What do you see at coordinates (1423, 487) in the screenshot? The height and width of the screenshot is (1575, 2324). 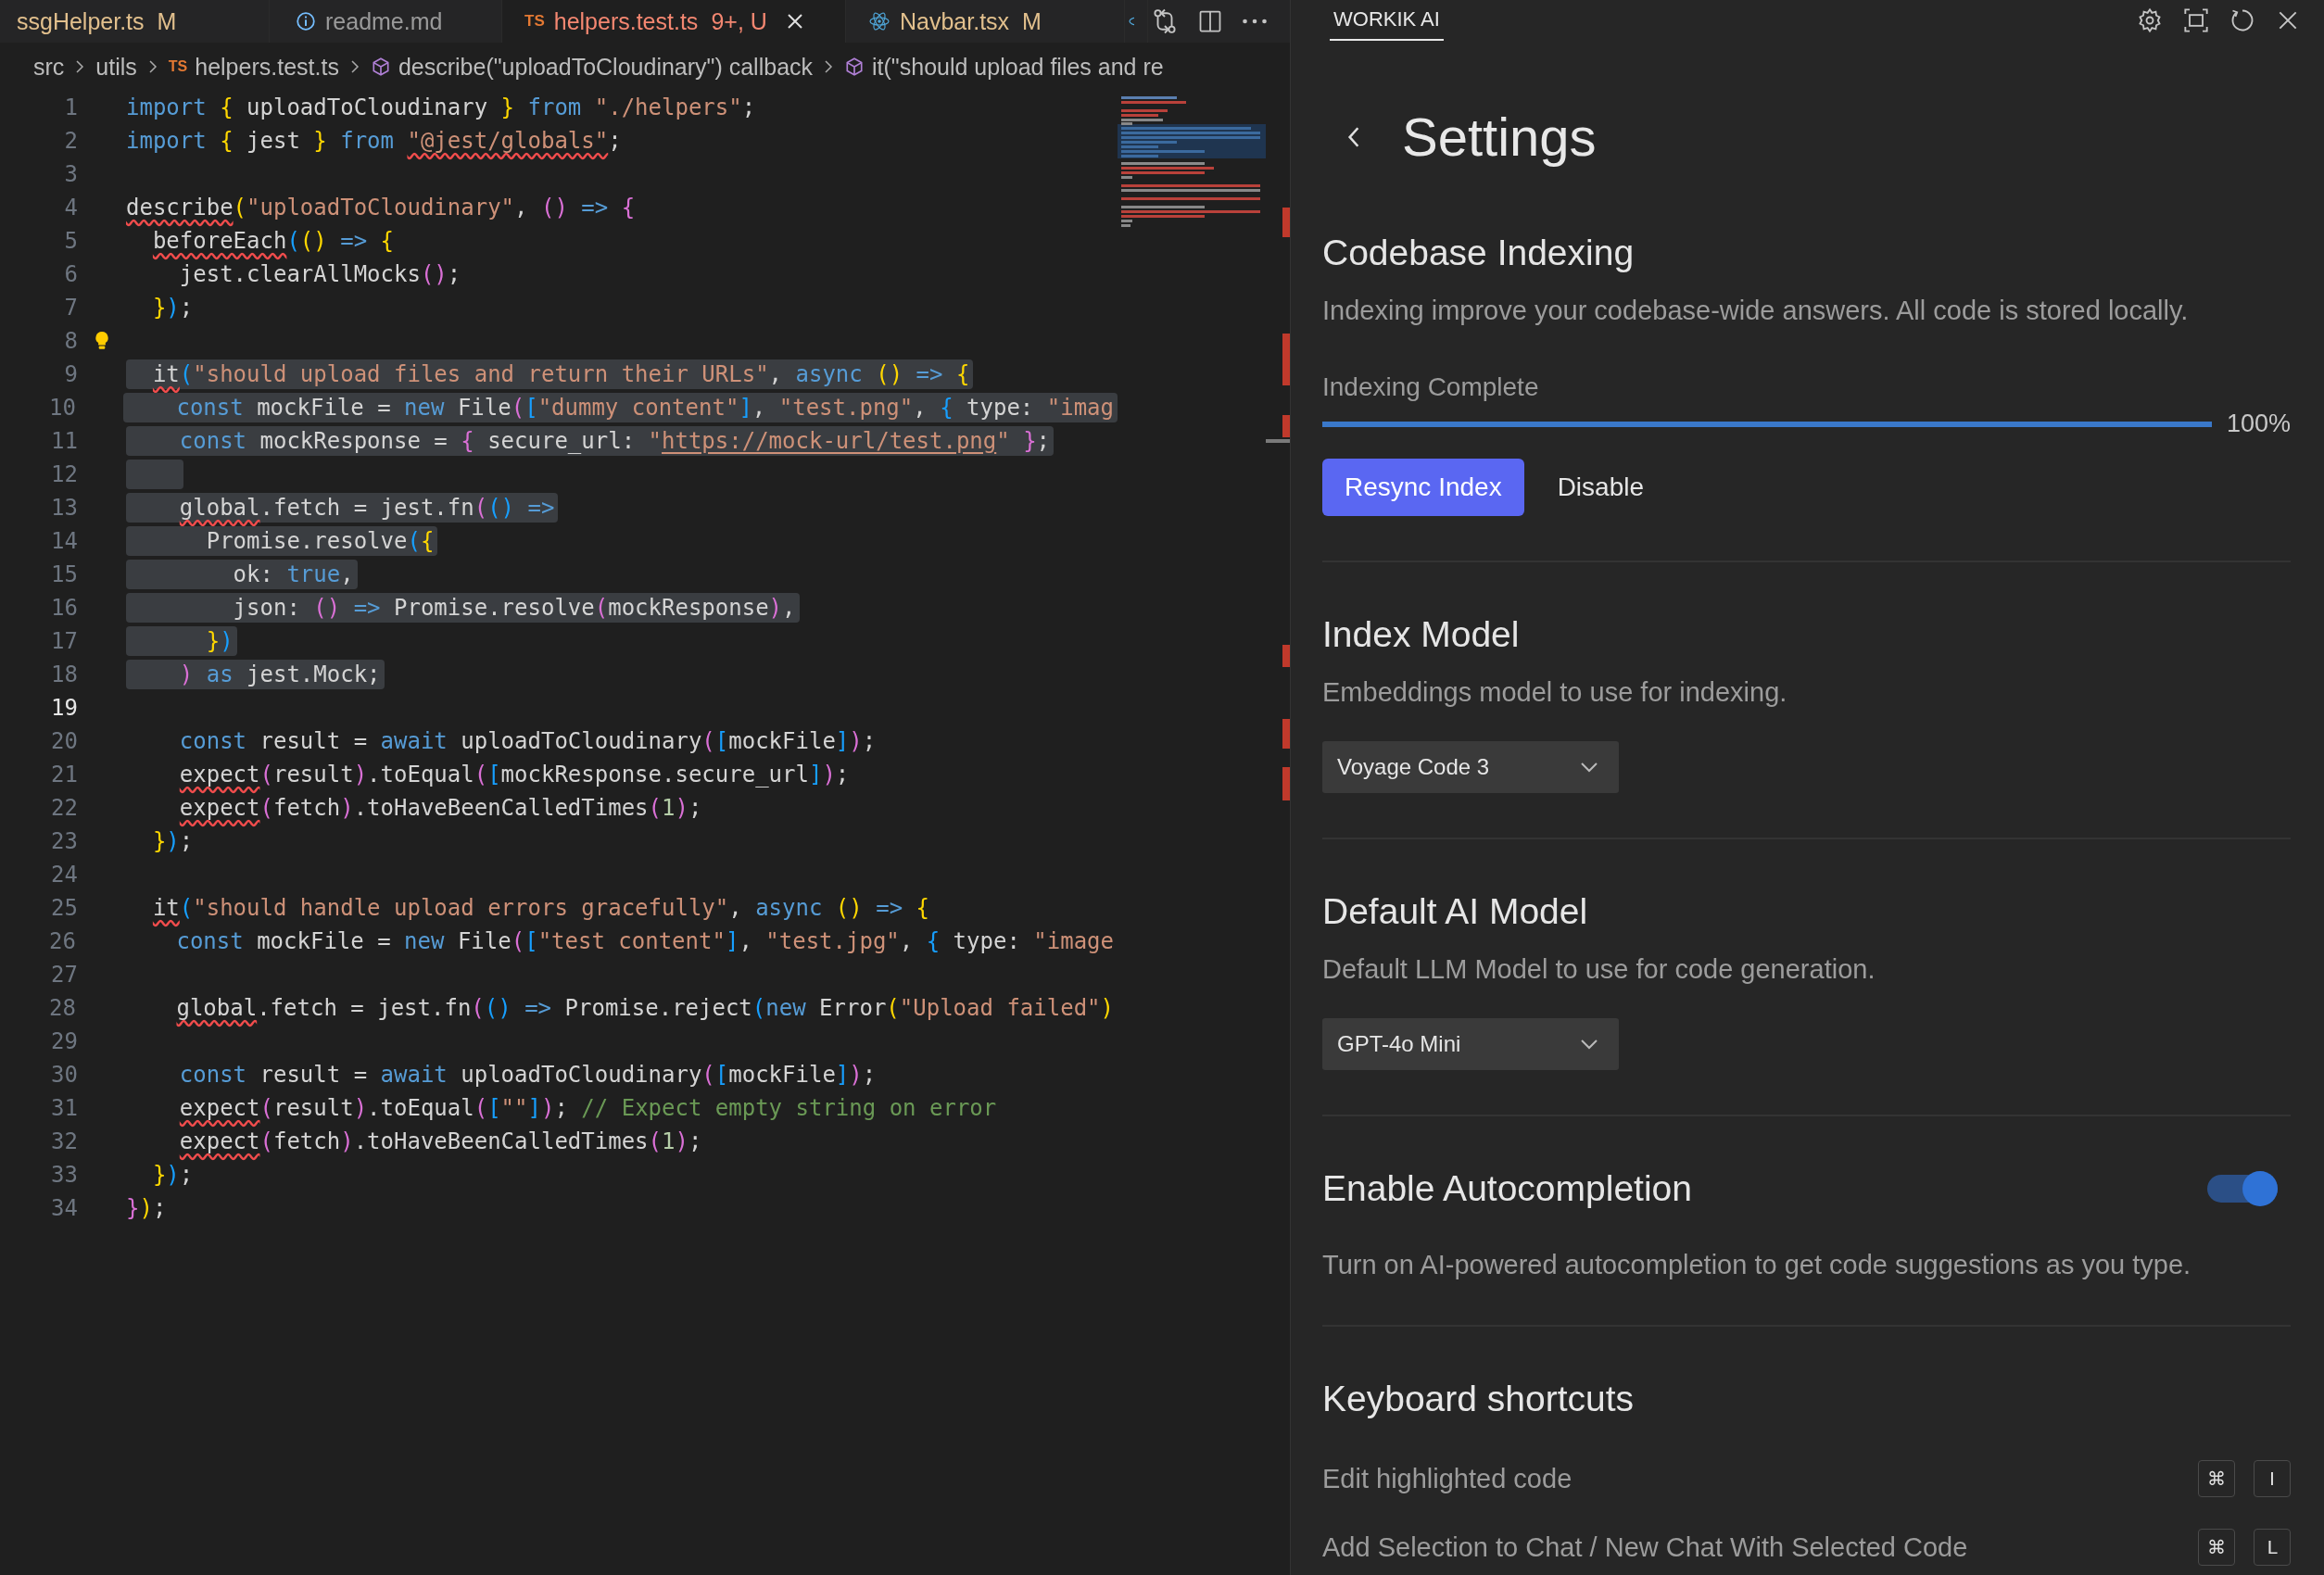 I see `action-button: Resync Index` at bounding box center [1423, 487].